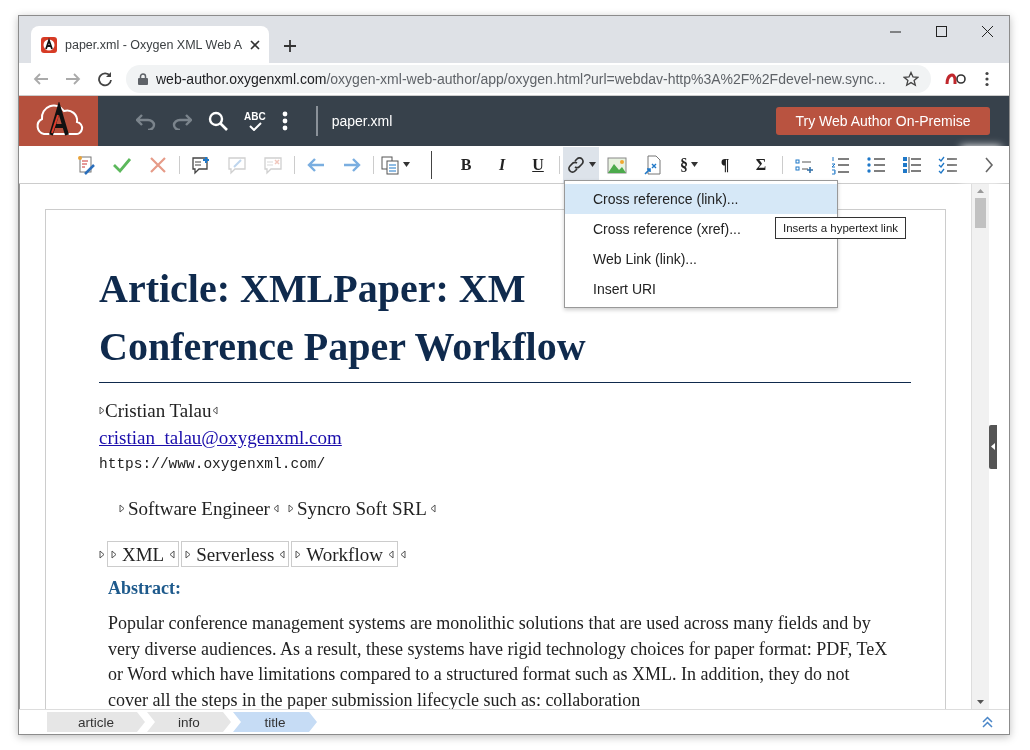  What do you see at coordinates (941, 31) in the screenshot?
I see `maximize-icon` at bounding box center [941, 31].